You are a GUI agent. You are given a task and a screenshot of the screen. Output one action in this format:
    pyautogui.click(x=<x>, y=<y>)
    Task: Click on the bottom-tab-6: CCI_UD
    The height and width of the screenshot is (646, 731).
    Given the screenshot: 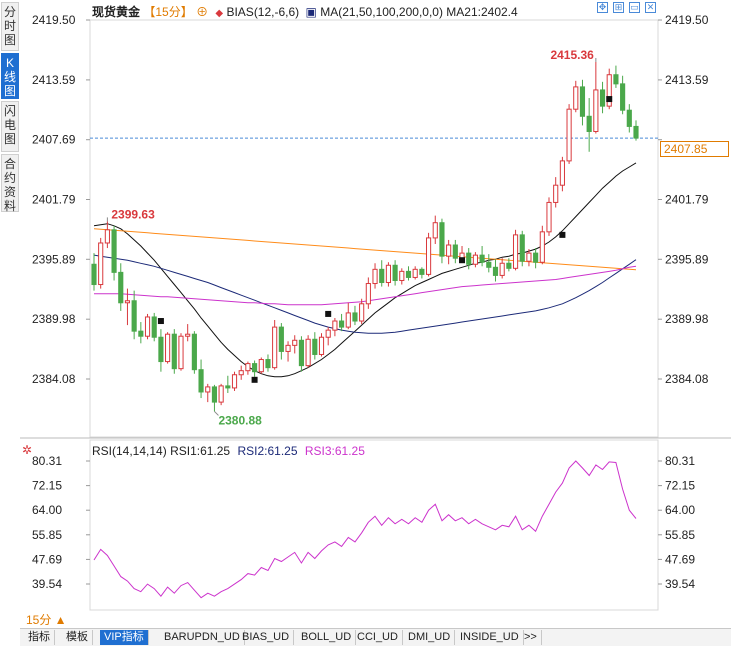 What is the action you would take?
    pyautogui.click(x=378, y=637)
    